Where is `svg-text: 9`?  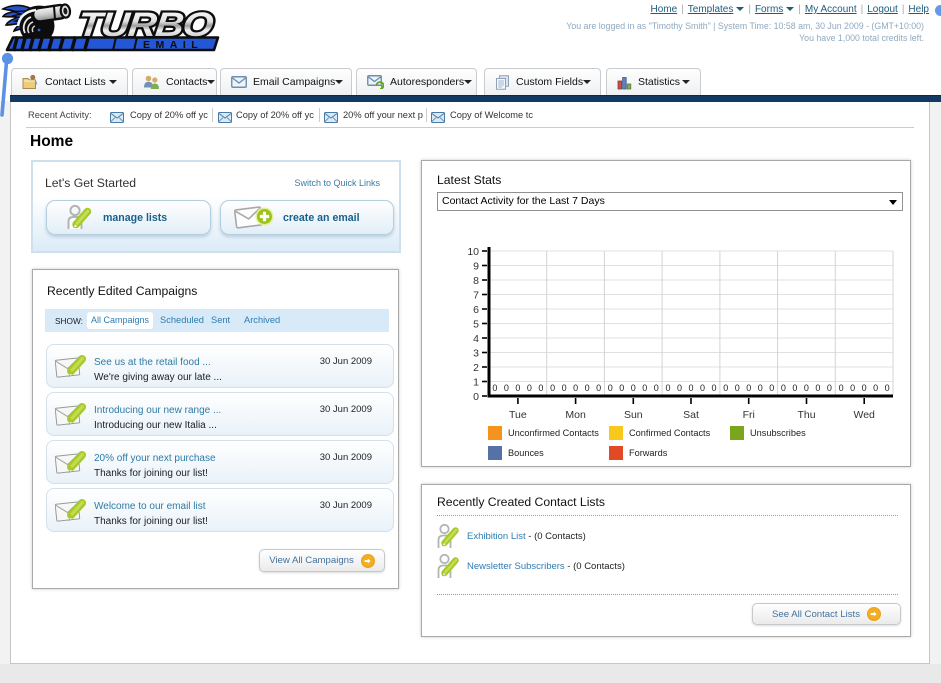
svg-text: 9 is located at coordinates (476, 267).